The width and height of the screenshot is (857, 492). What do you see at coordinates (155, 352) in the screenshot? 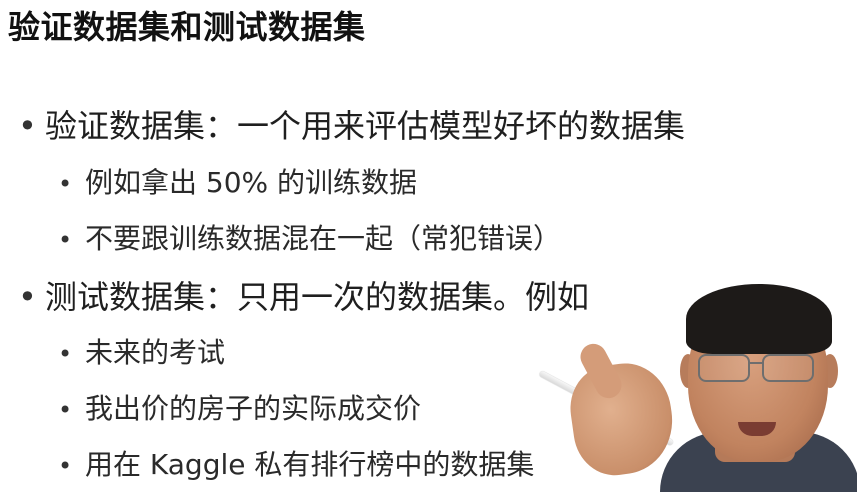
I see `sub-bullet-text: 未来的考试` at bounding box center [155, 352].